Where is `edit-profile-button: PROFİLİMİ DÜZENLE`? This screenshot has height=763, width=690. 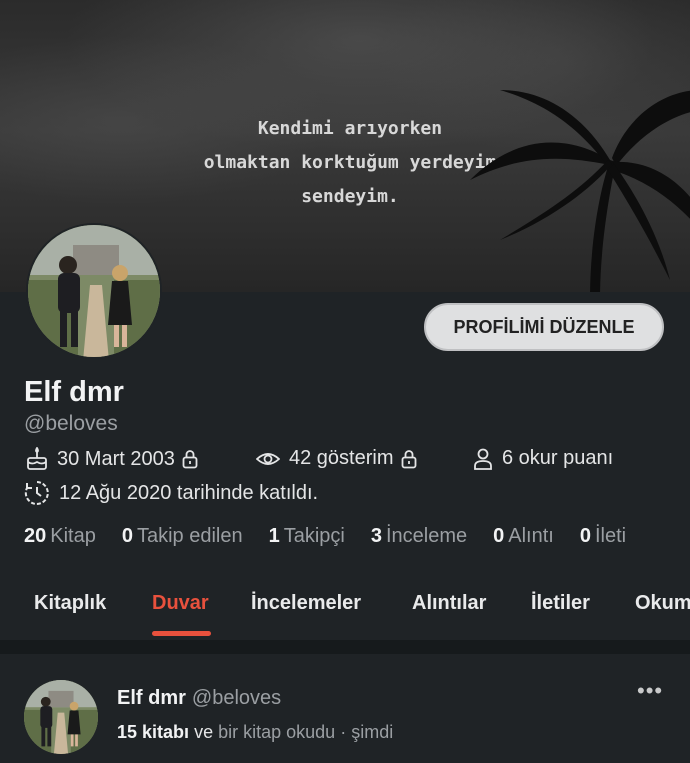 edit-profile-button: PROFİLİMİ DÜZENLE is located at coordinates (544, 327).